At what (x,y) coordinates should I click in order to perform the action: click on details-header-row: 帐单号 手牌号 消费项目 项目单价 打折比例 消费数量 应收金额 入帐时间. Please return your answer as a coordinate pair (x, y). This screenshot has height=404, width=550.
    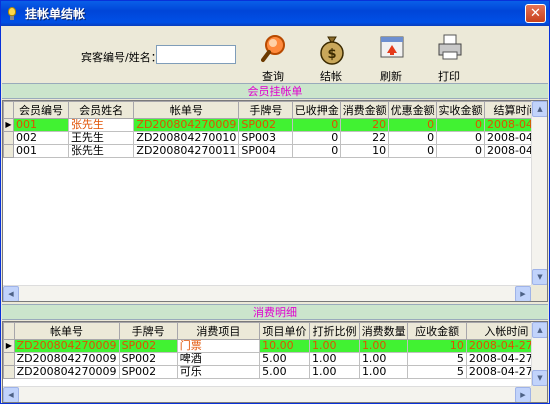
    Looking at the image, I should click on (275, 331).